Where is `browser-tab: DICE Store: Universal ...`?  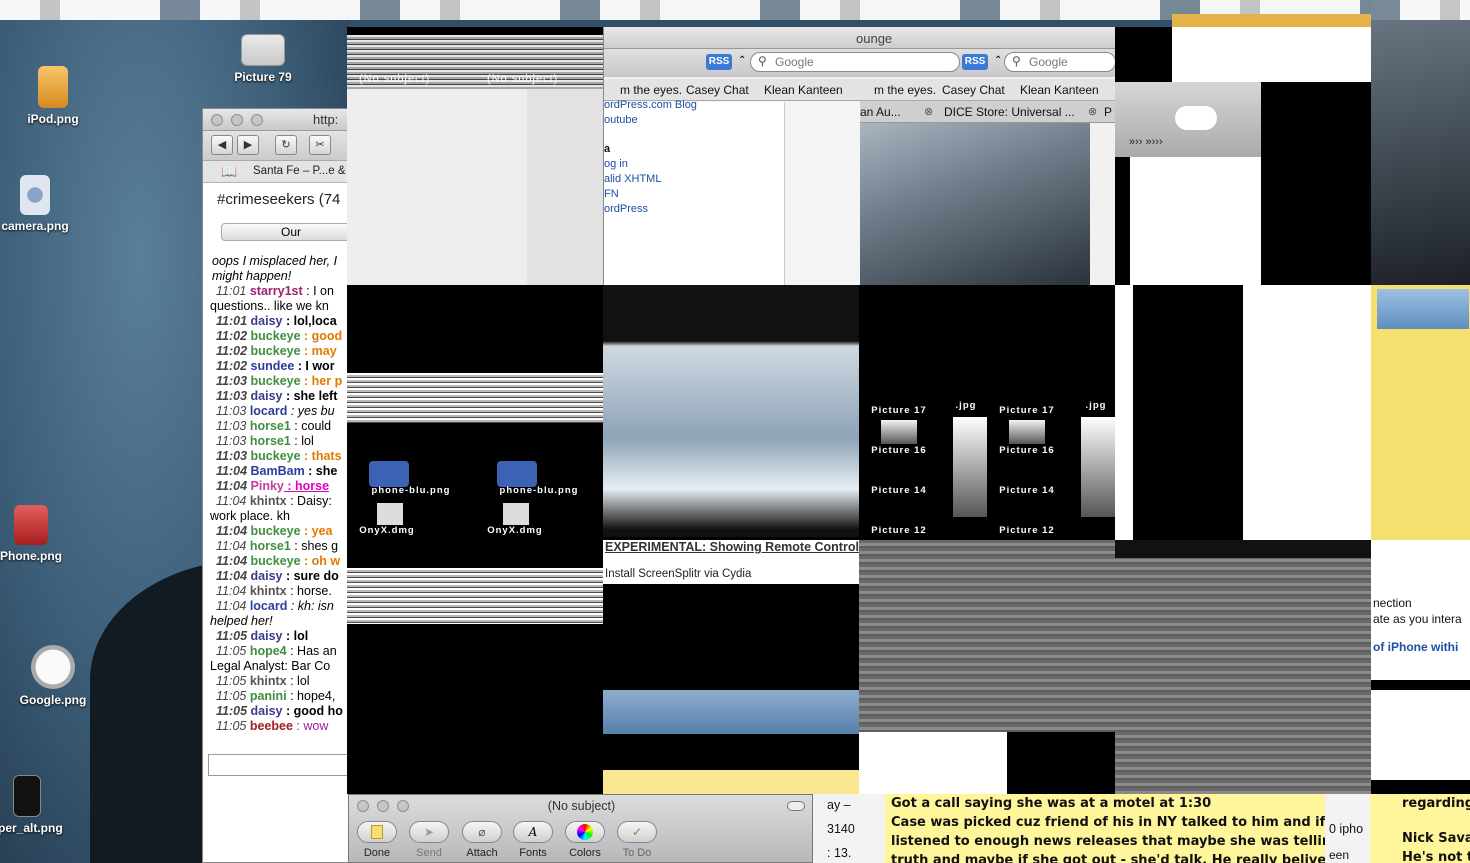
browser-tab: DICE Store: Universal ... is located at coordinates (1009, 112).